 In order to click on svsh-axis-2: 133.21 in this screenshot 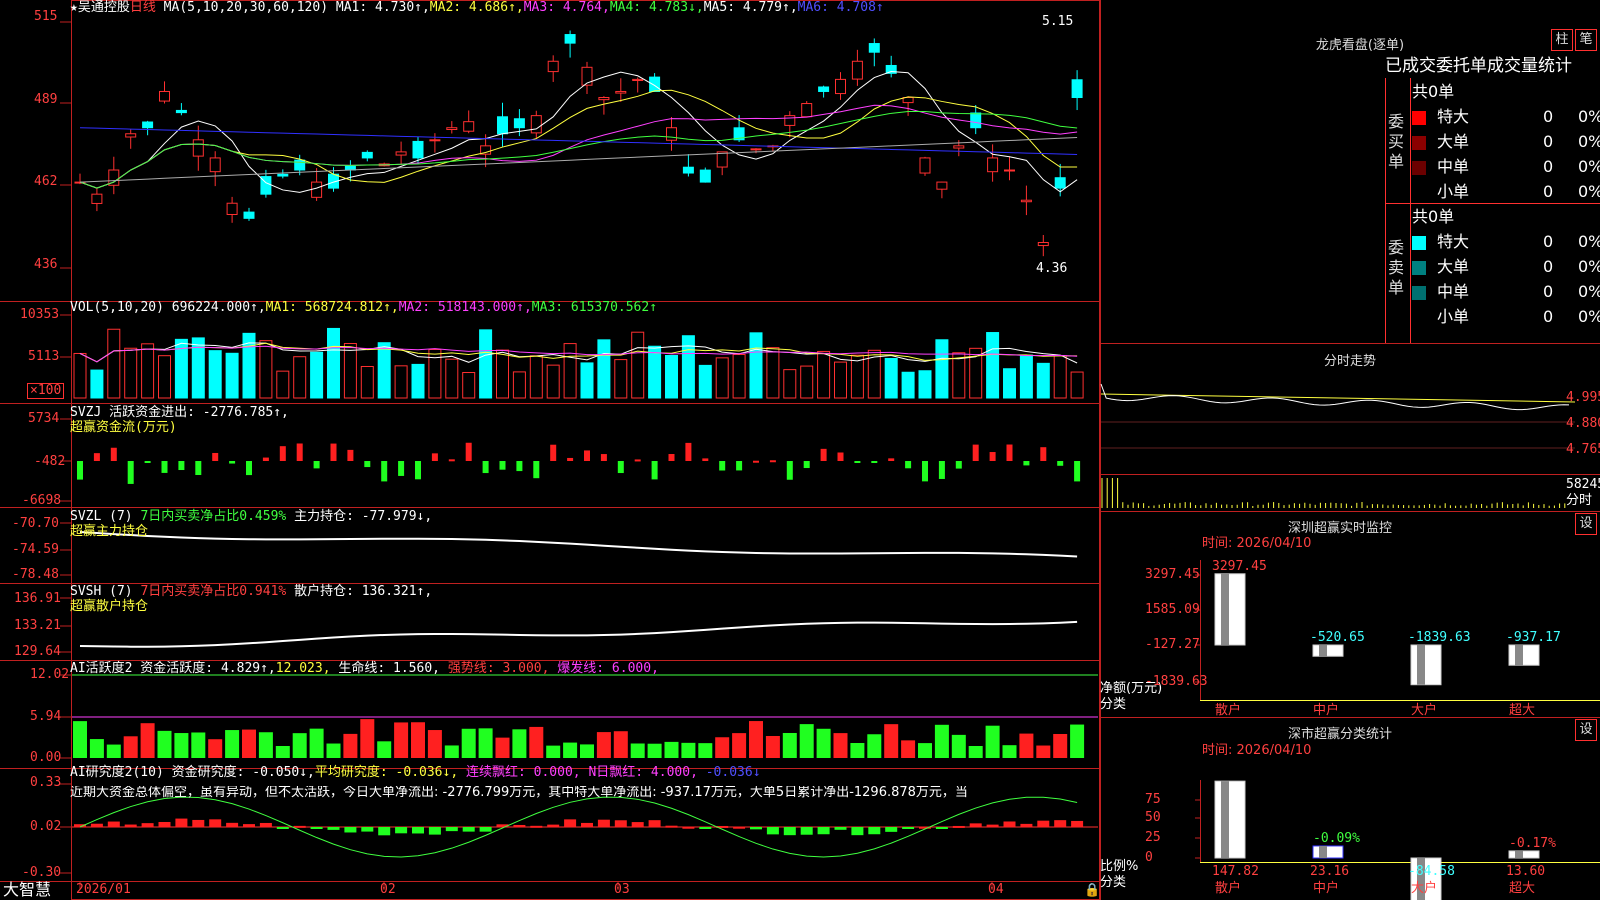, I will do `click(37, 625)`.